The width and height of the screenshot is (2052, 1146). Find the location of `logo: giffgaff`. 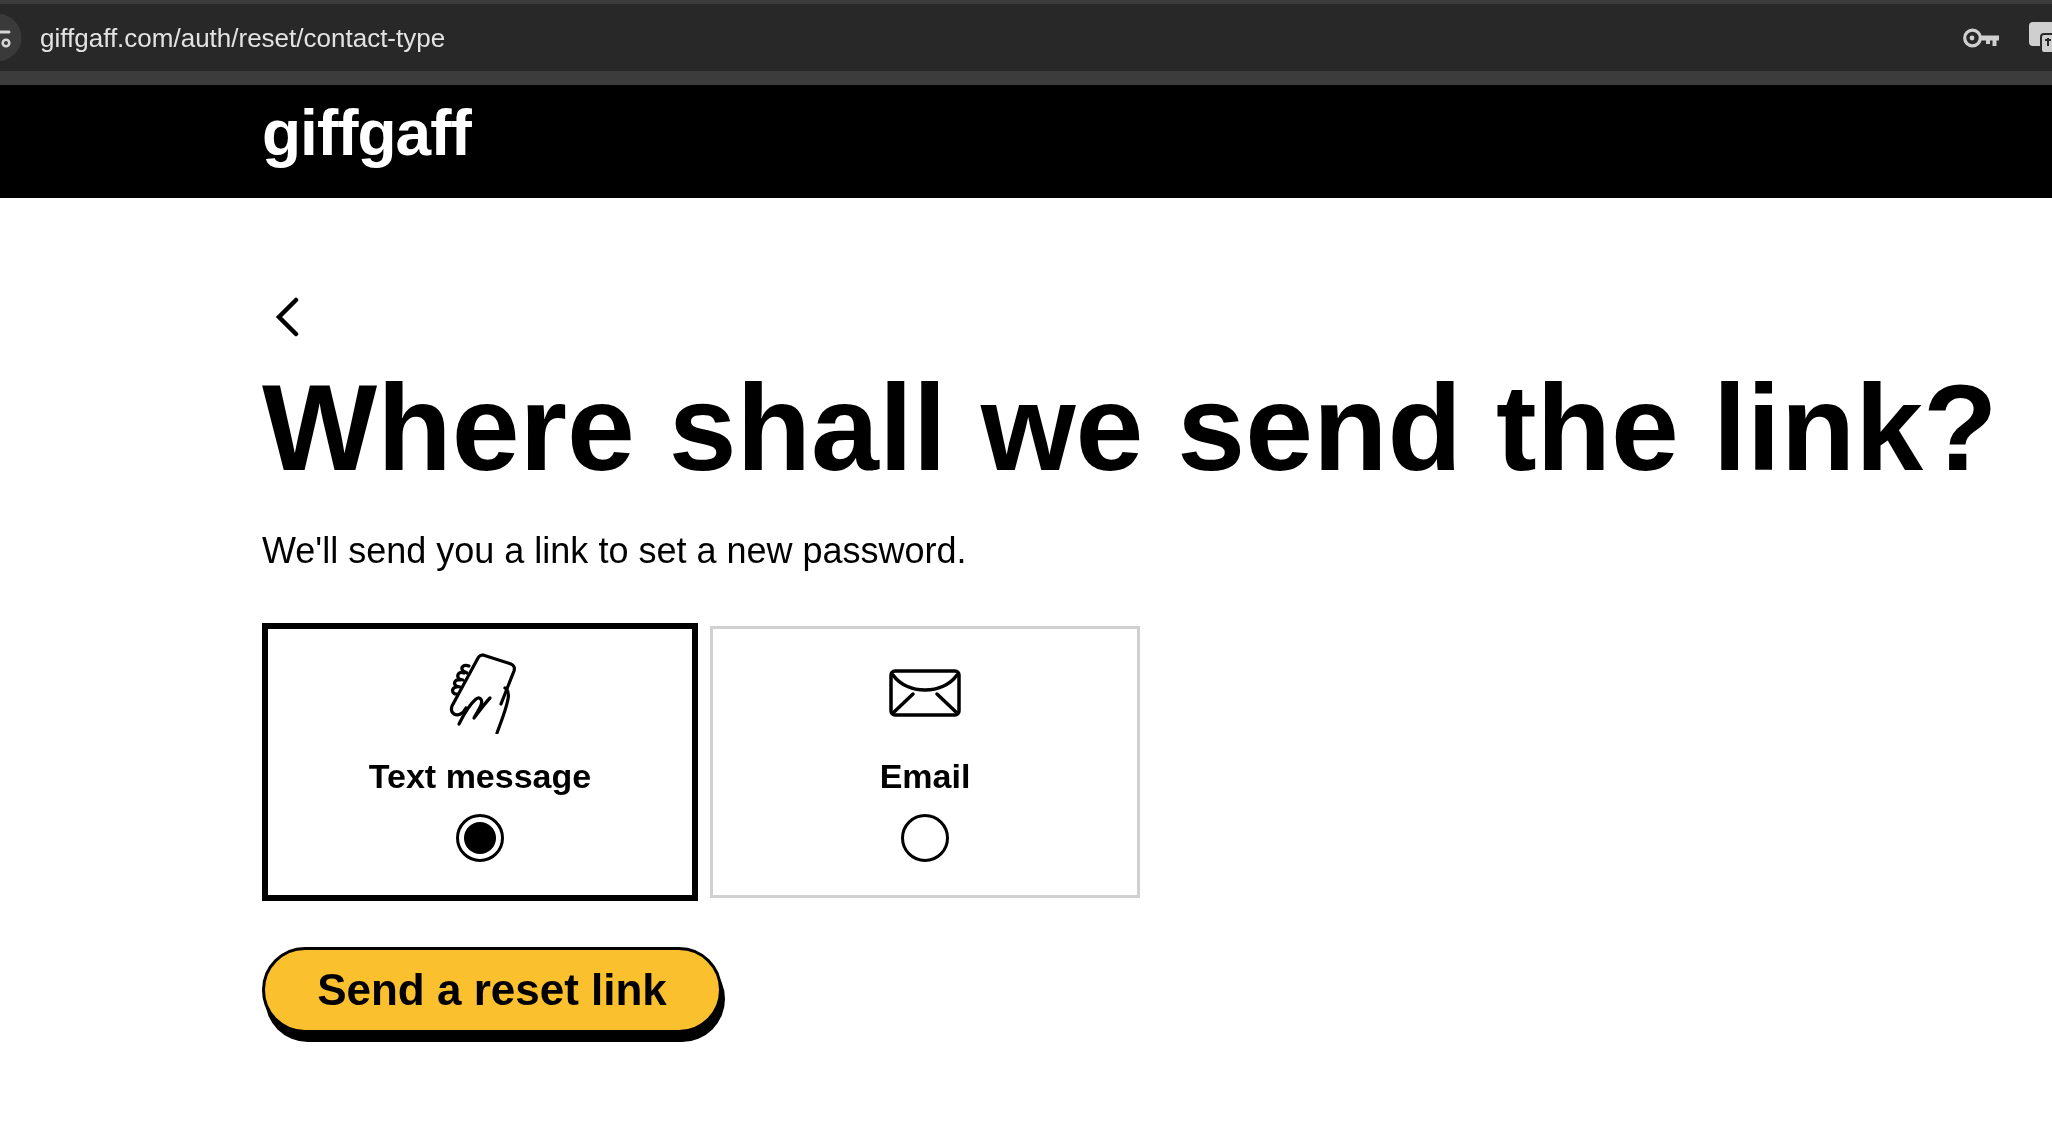

logo: giffgaff is located at coordinates (366, 133).